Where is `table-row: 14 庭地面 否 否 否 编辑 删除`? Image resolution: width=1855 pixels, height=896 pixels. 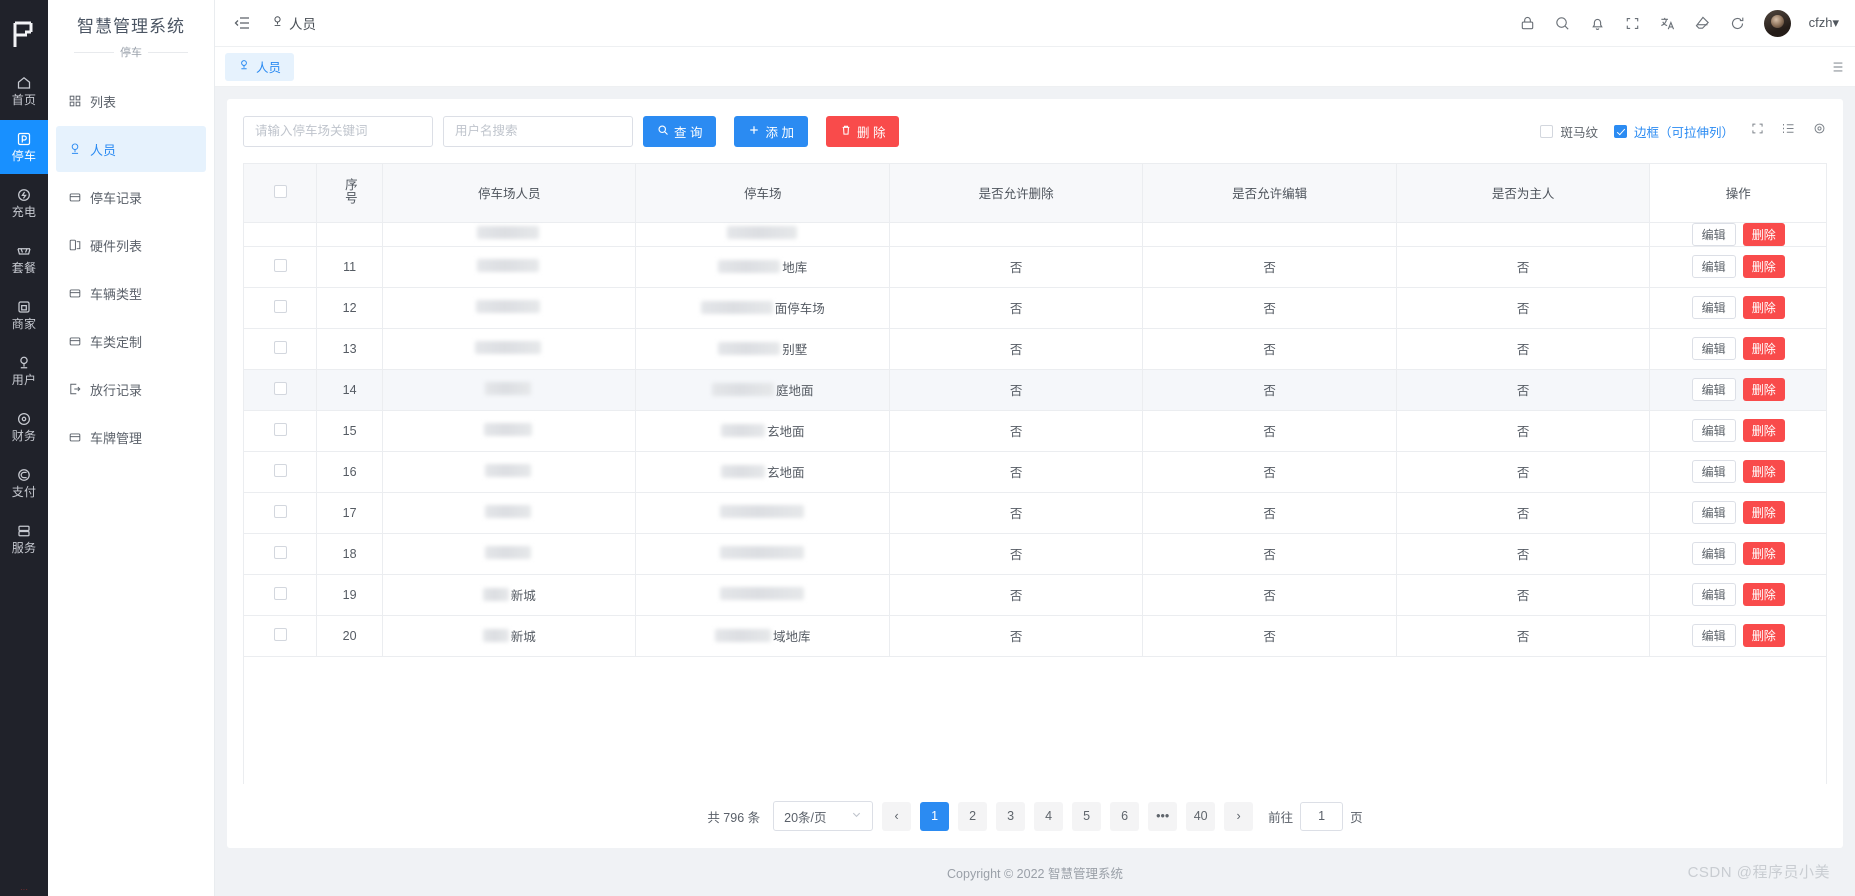 table-row: 14 庭地面 否 否 否 编辑 删除 is located at coordinates (1035, 390).